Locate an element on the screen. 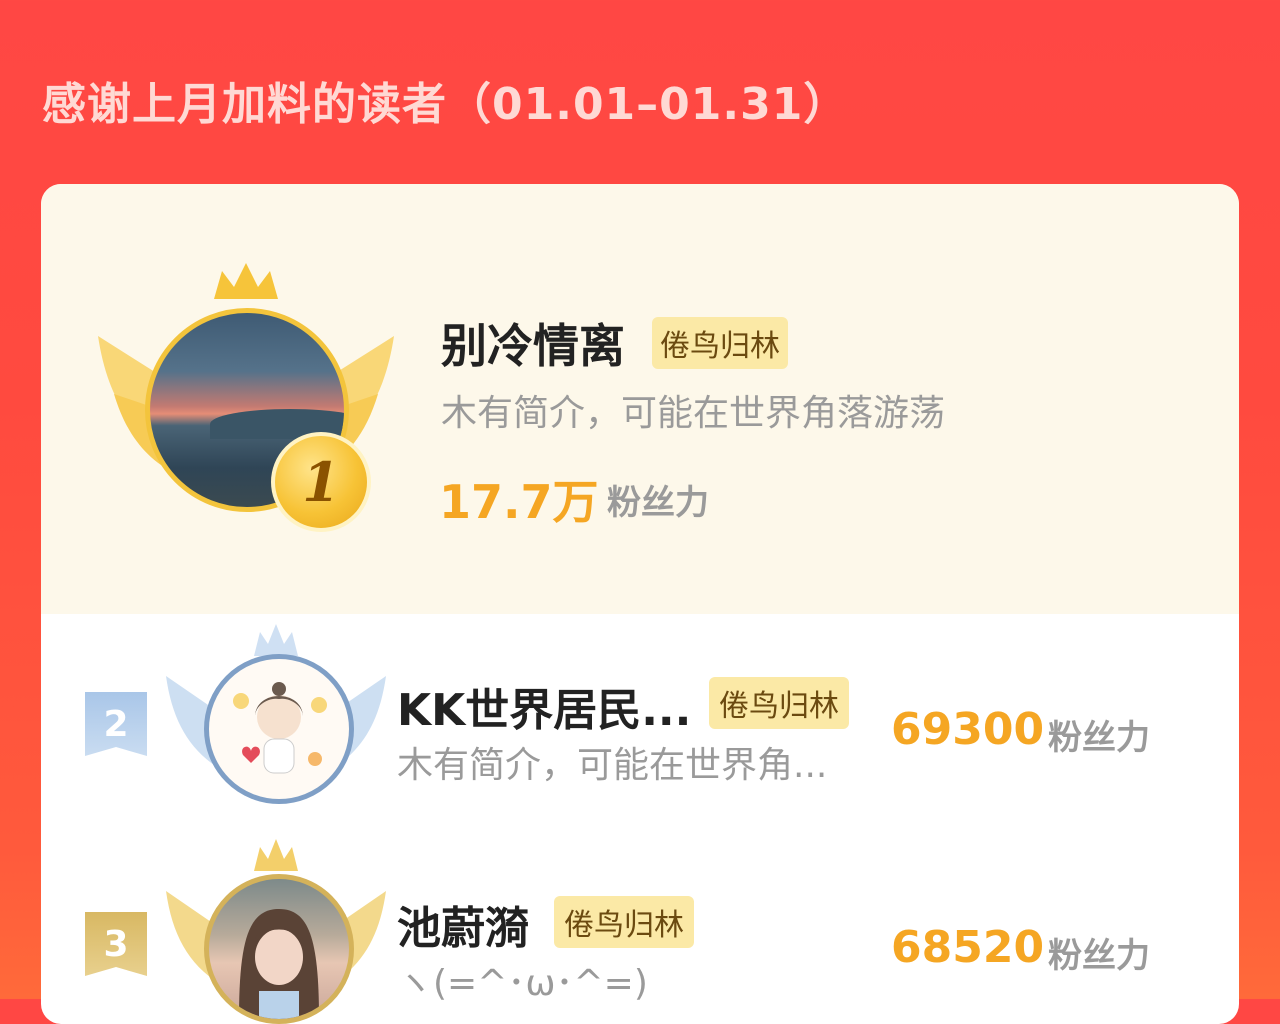 Image resolution: width=1280 pixels, height=1024 pixels. user-bio: 木有简介，可能在世界角落游荡 is located at coordinates (693, 413).